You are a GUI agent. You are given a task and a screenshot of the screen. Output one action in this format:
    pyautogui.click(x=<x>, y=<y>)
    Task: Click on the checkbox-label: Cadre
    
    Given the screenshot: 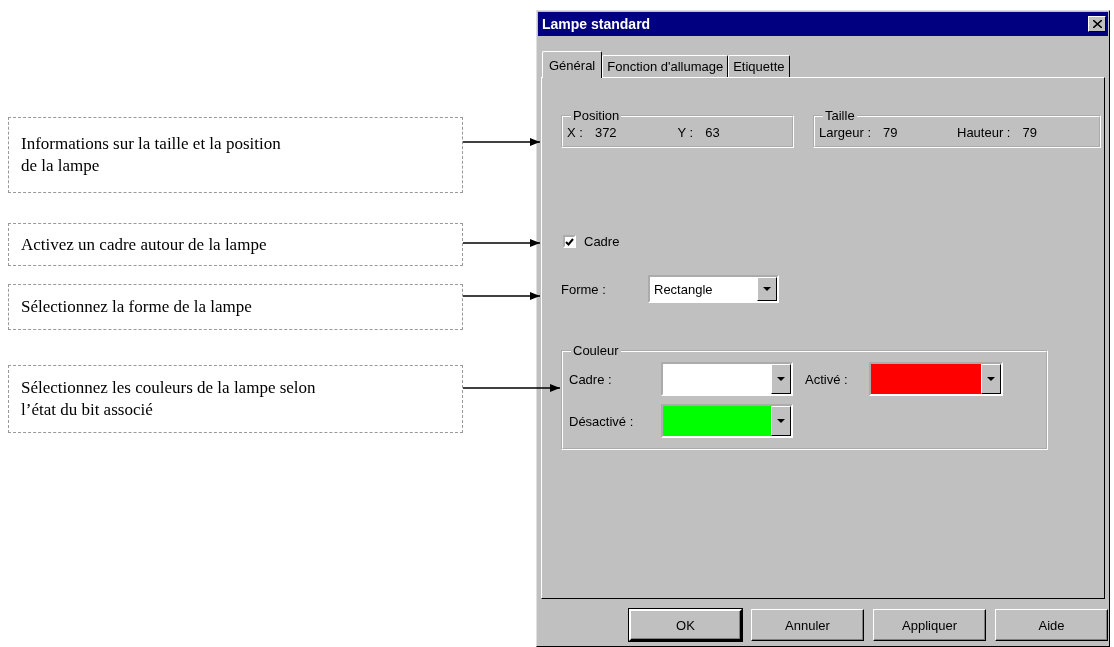 What is the action you would take?
    pyautogui.click(x=602, y=241)
    